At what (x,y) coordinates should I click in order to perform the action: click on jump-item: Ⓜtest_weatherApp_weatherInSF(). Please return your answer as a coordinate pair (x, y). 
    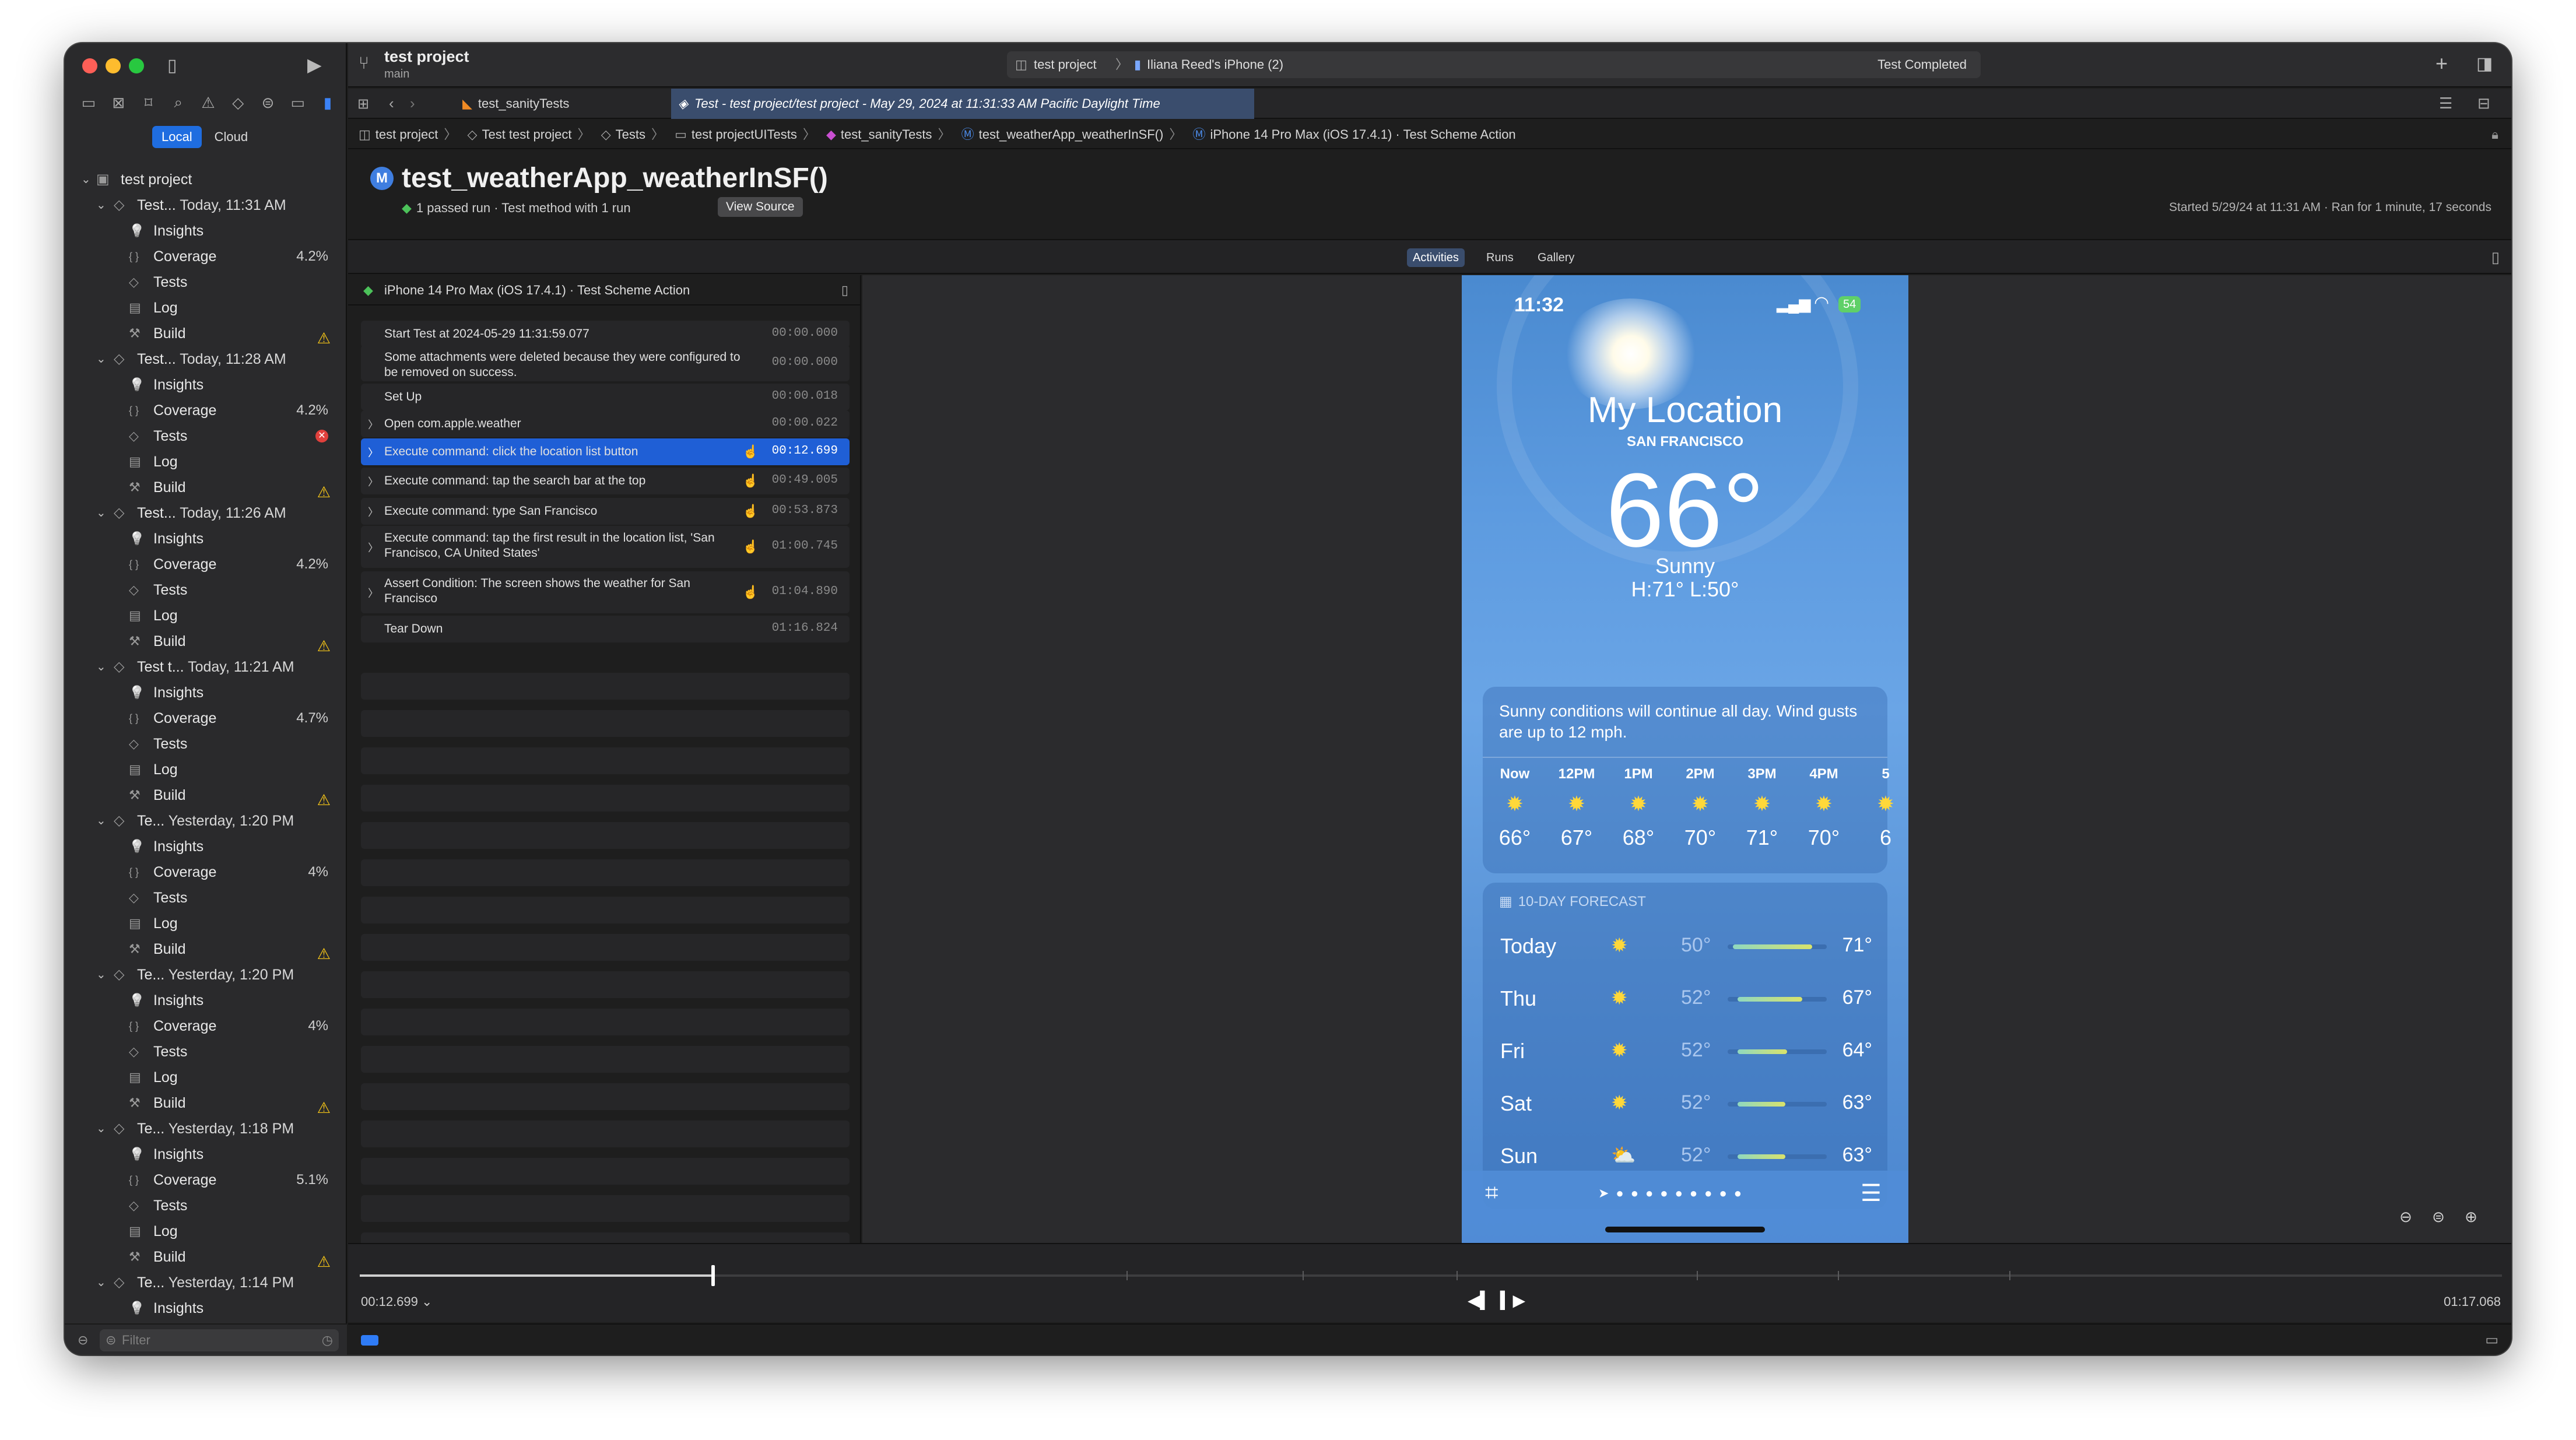
    Looking at the image, I should click on (1060, 134).